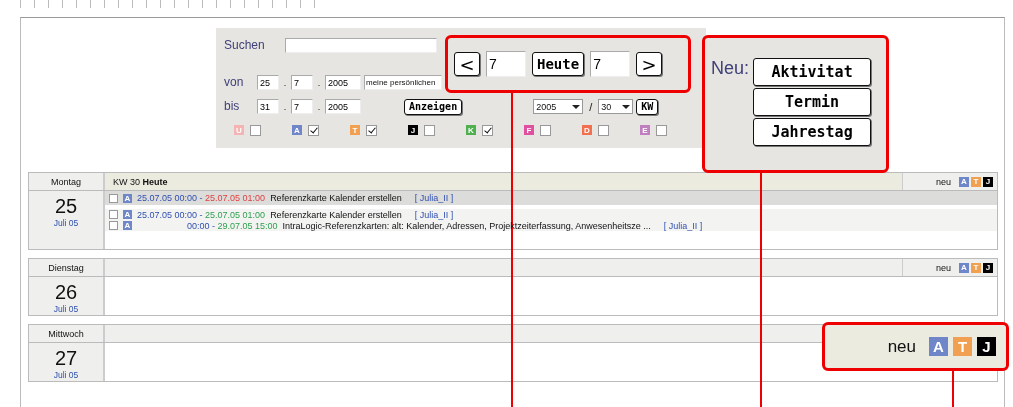 The image size is (1013, 407). Describe the element at coordinates (558, 107) in the screenshot. I see `year-select: 2005` at that location.